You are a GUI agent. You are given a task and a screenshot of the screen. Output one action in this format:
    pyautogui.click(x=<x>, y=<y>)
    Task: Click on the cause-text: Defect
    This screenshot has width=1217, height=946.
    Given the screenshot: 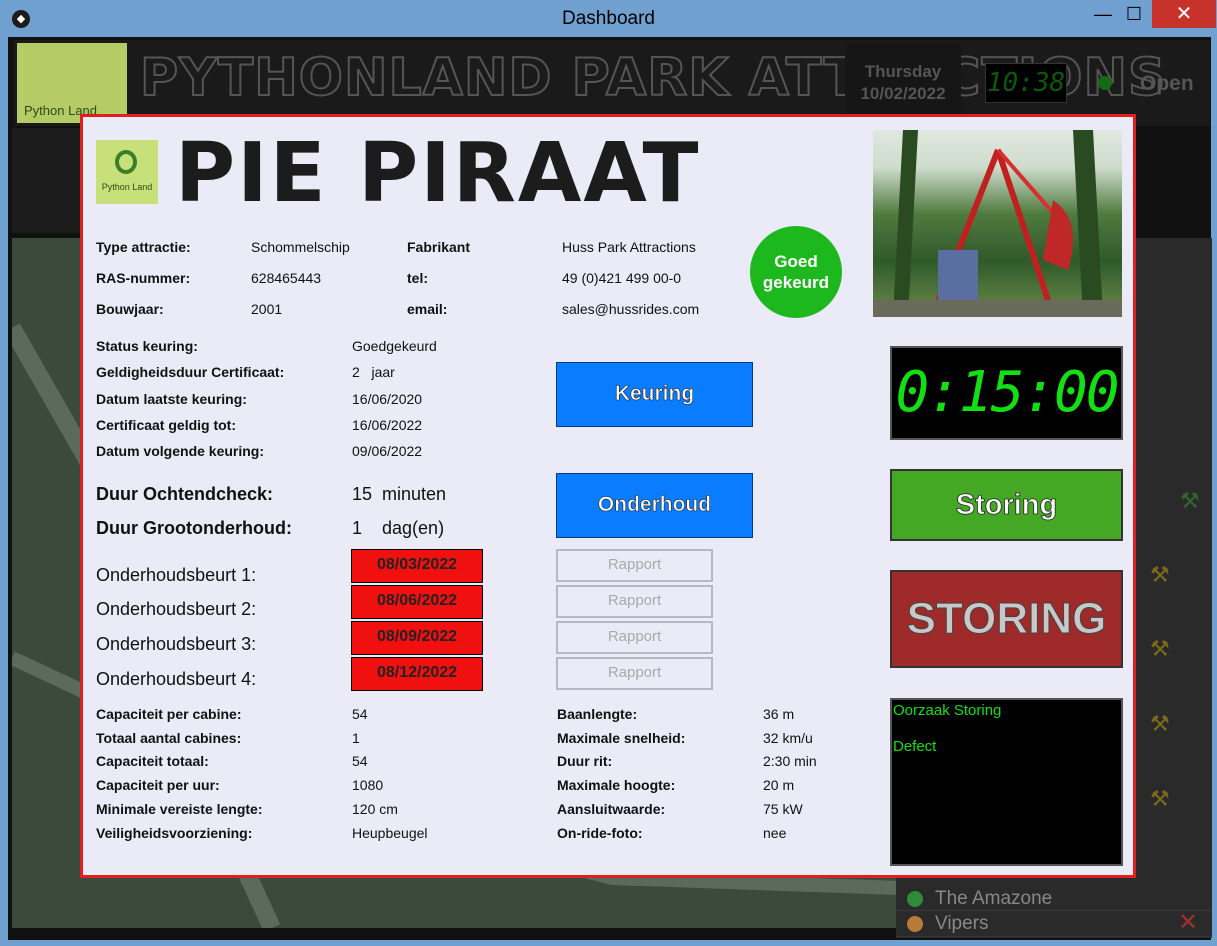 What is the action you would take?
    pyautogui.click(x=915, y=746)
    